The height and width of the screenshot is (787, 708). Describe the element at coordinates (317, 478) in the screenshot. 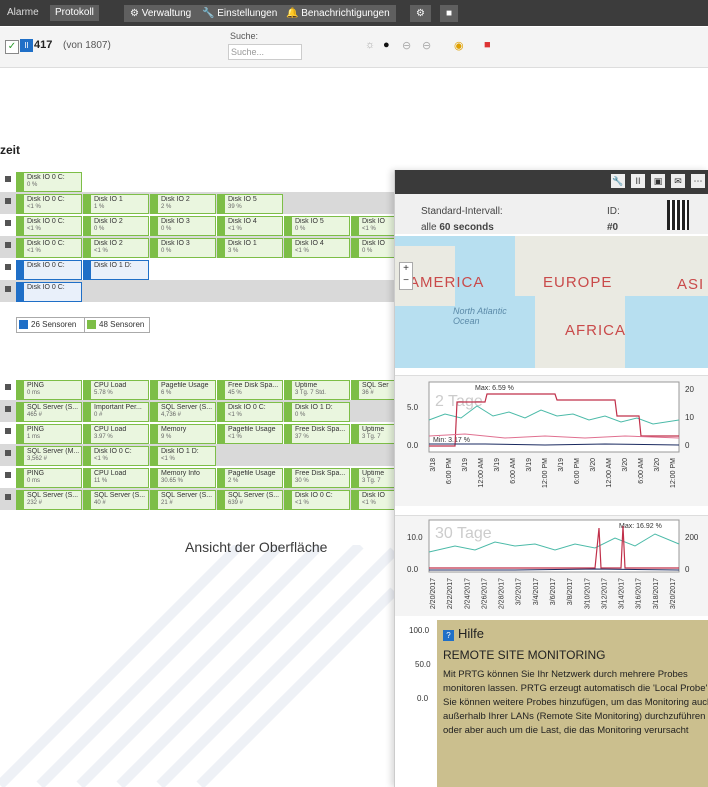

I see `sensor-tile: Free Disk Spa... 30 %` at that location.